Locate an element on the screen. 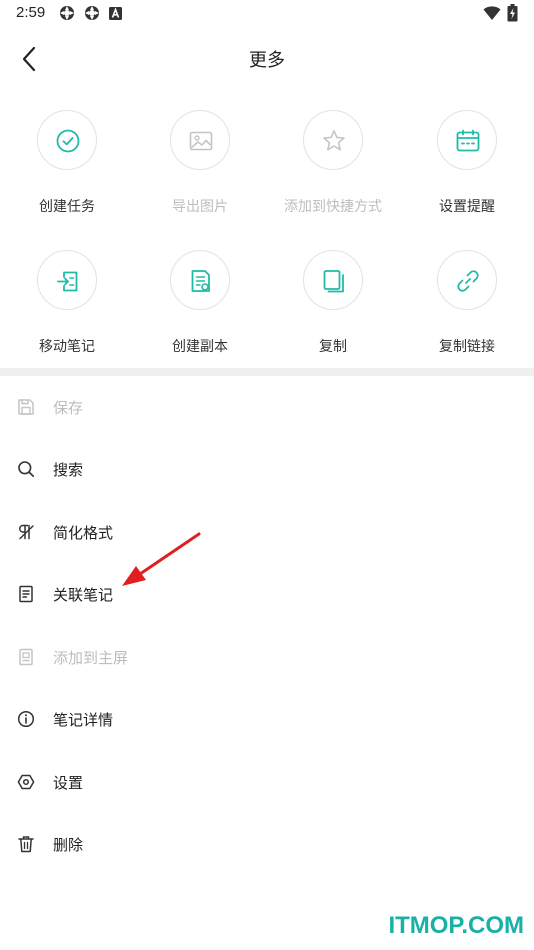 The width and height of the screenshot is (534, 950). menu-item-label: 简化格式 is located at coordinates (83, 533).